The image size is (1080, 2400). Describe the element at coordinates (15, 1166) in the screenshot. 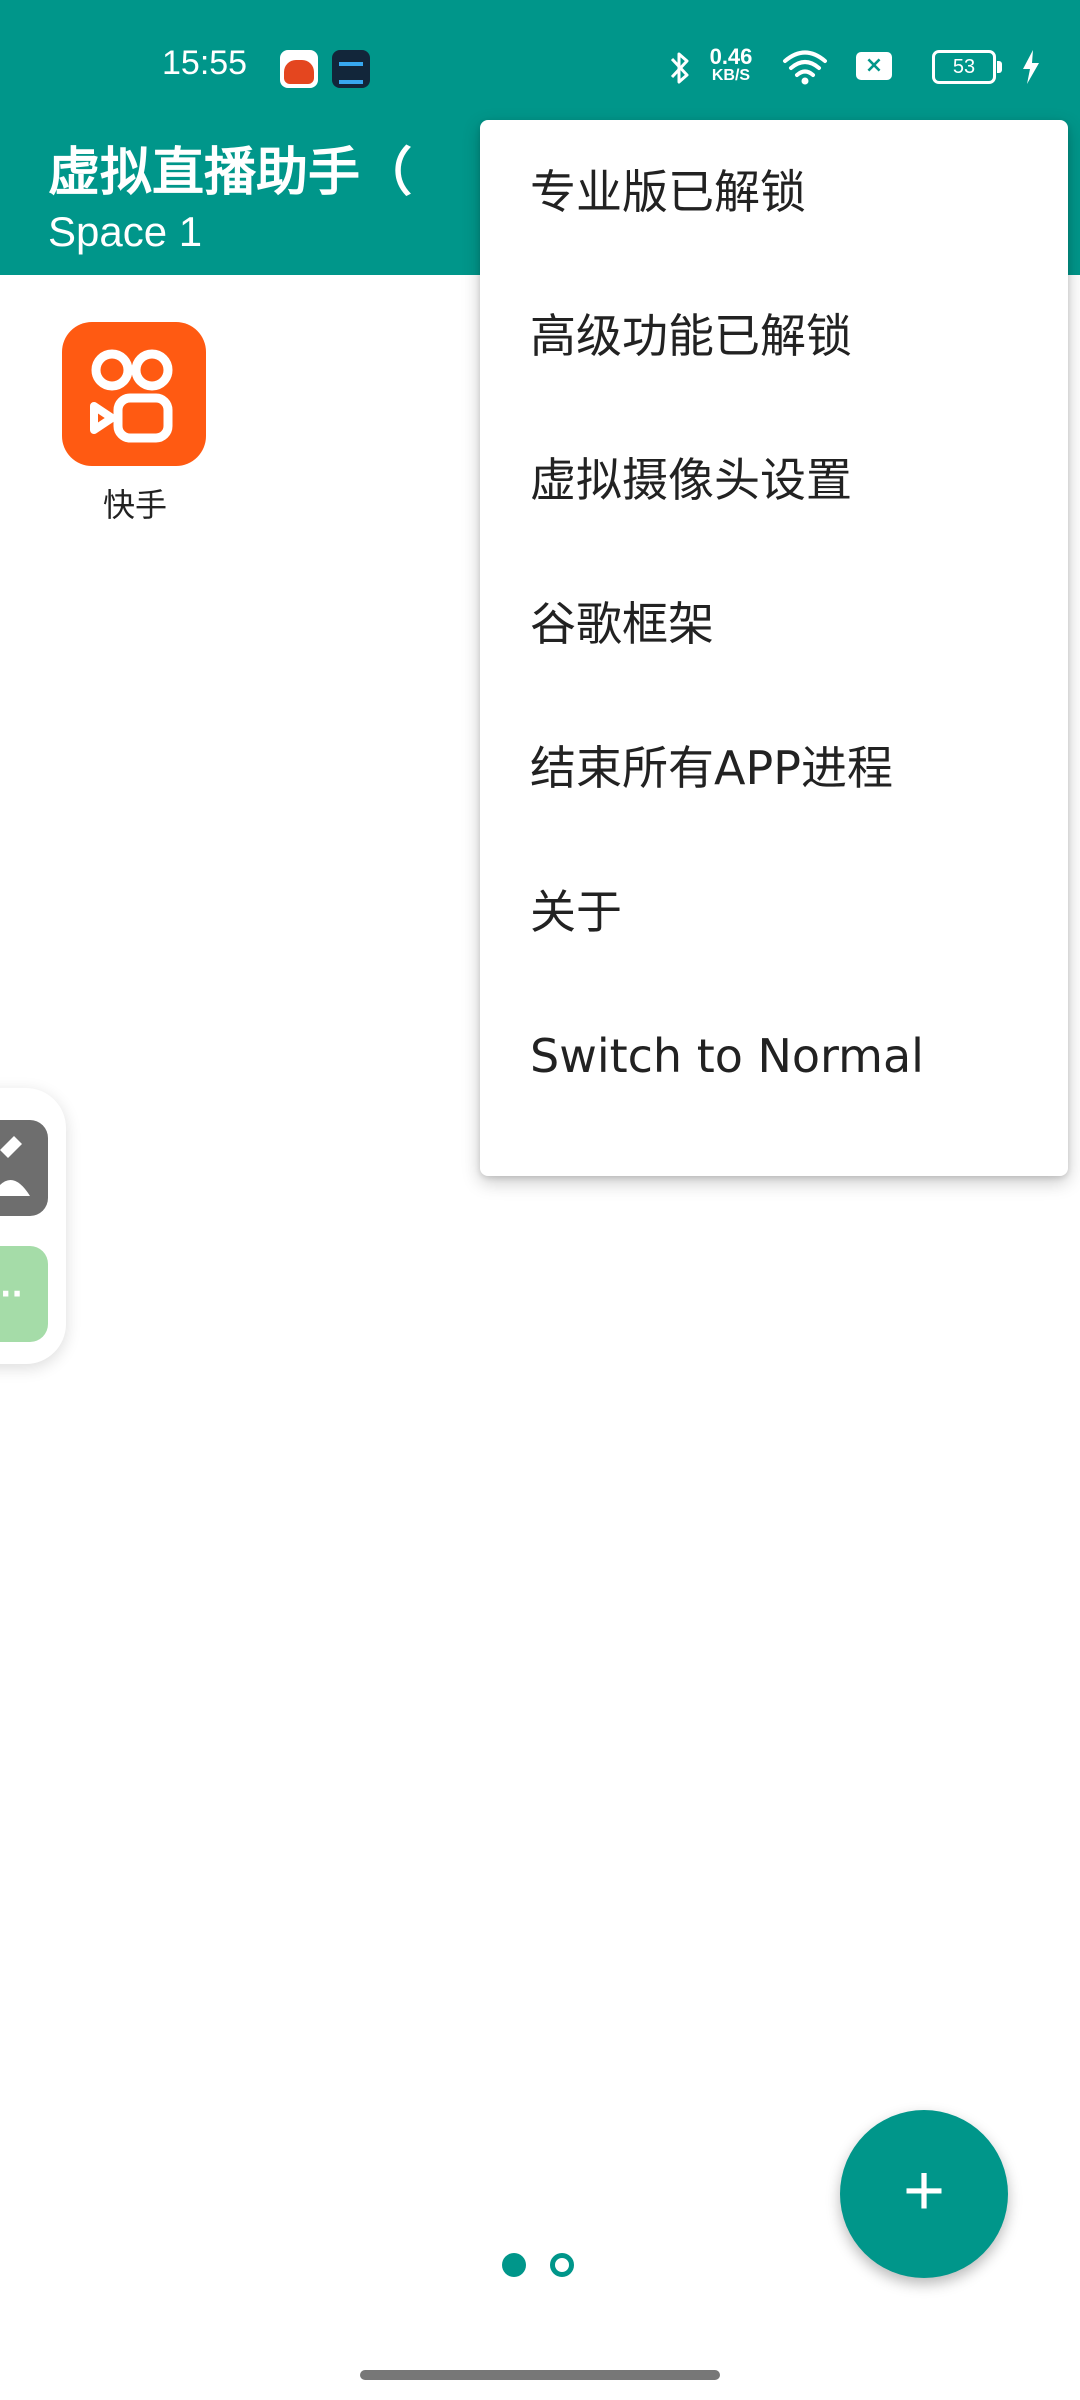

I see `tools-icon` at that location.